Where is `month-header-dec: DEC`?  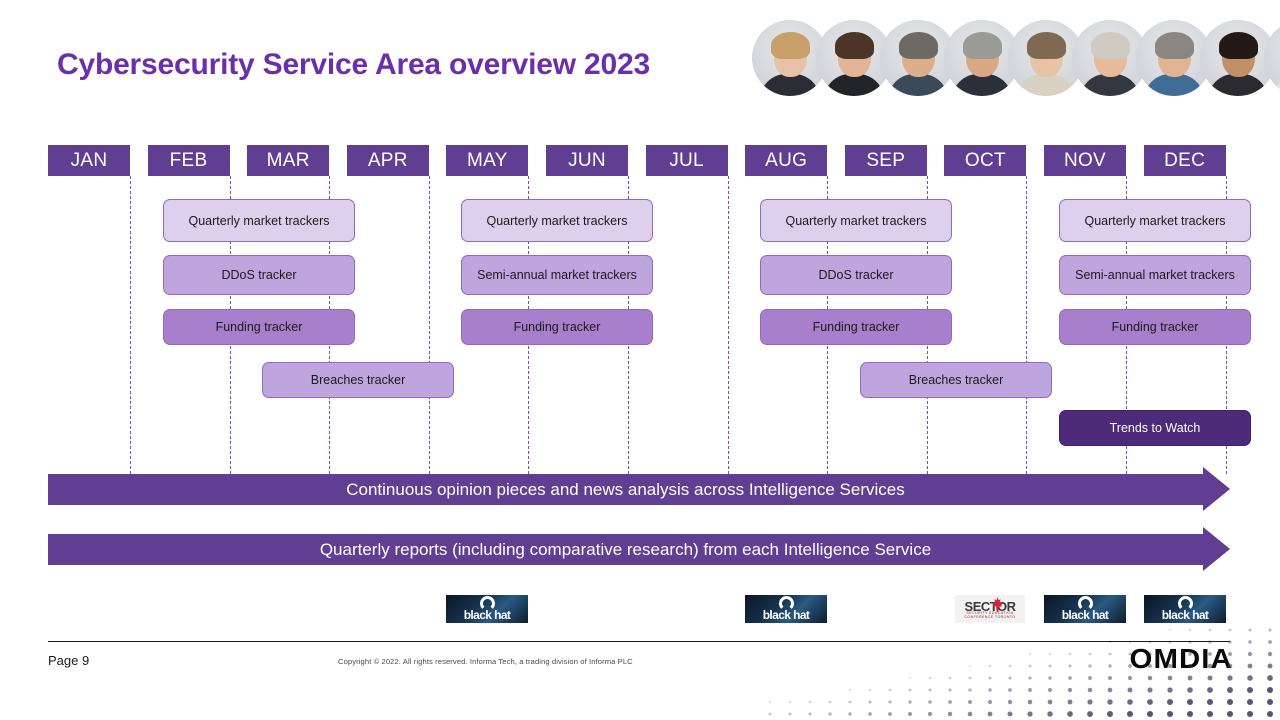 month-header-dec: DEC is located at coordinates (1184, 160).